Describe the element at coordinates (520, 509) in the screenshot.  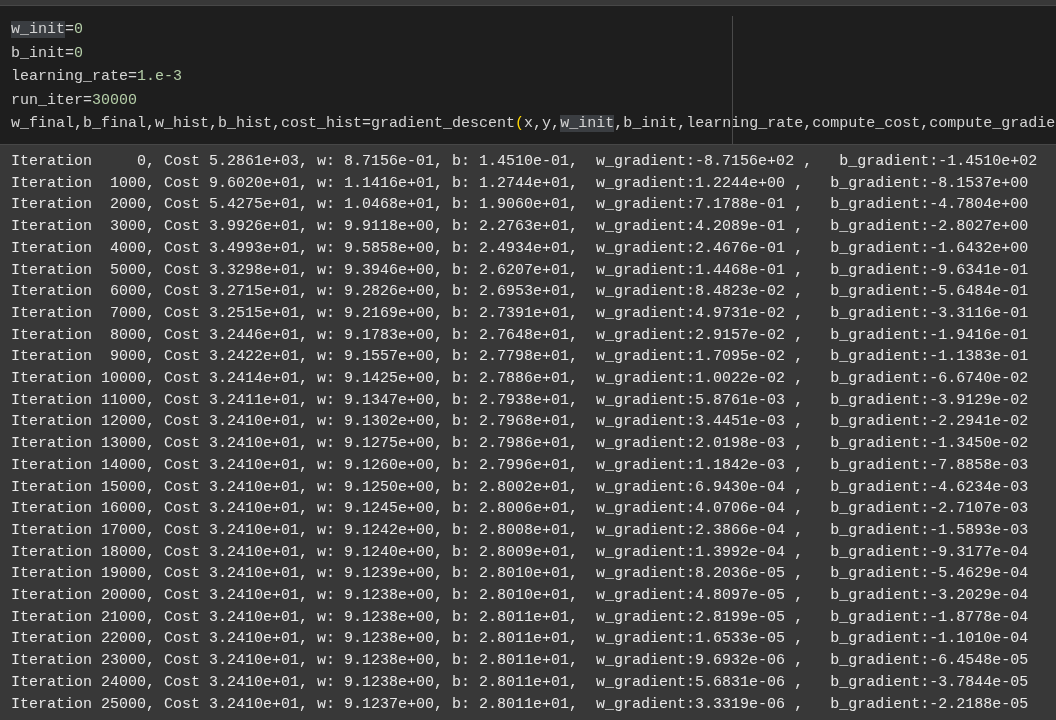
I see `output-line: Iteration 16000, Cost 3.2410e+01, w: 9.1245e+00, b: 2.8006e+01, w_gradient:4.0706e-04 , b_gradient:-2.7107e-03` at that location.